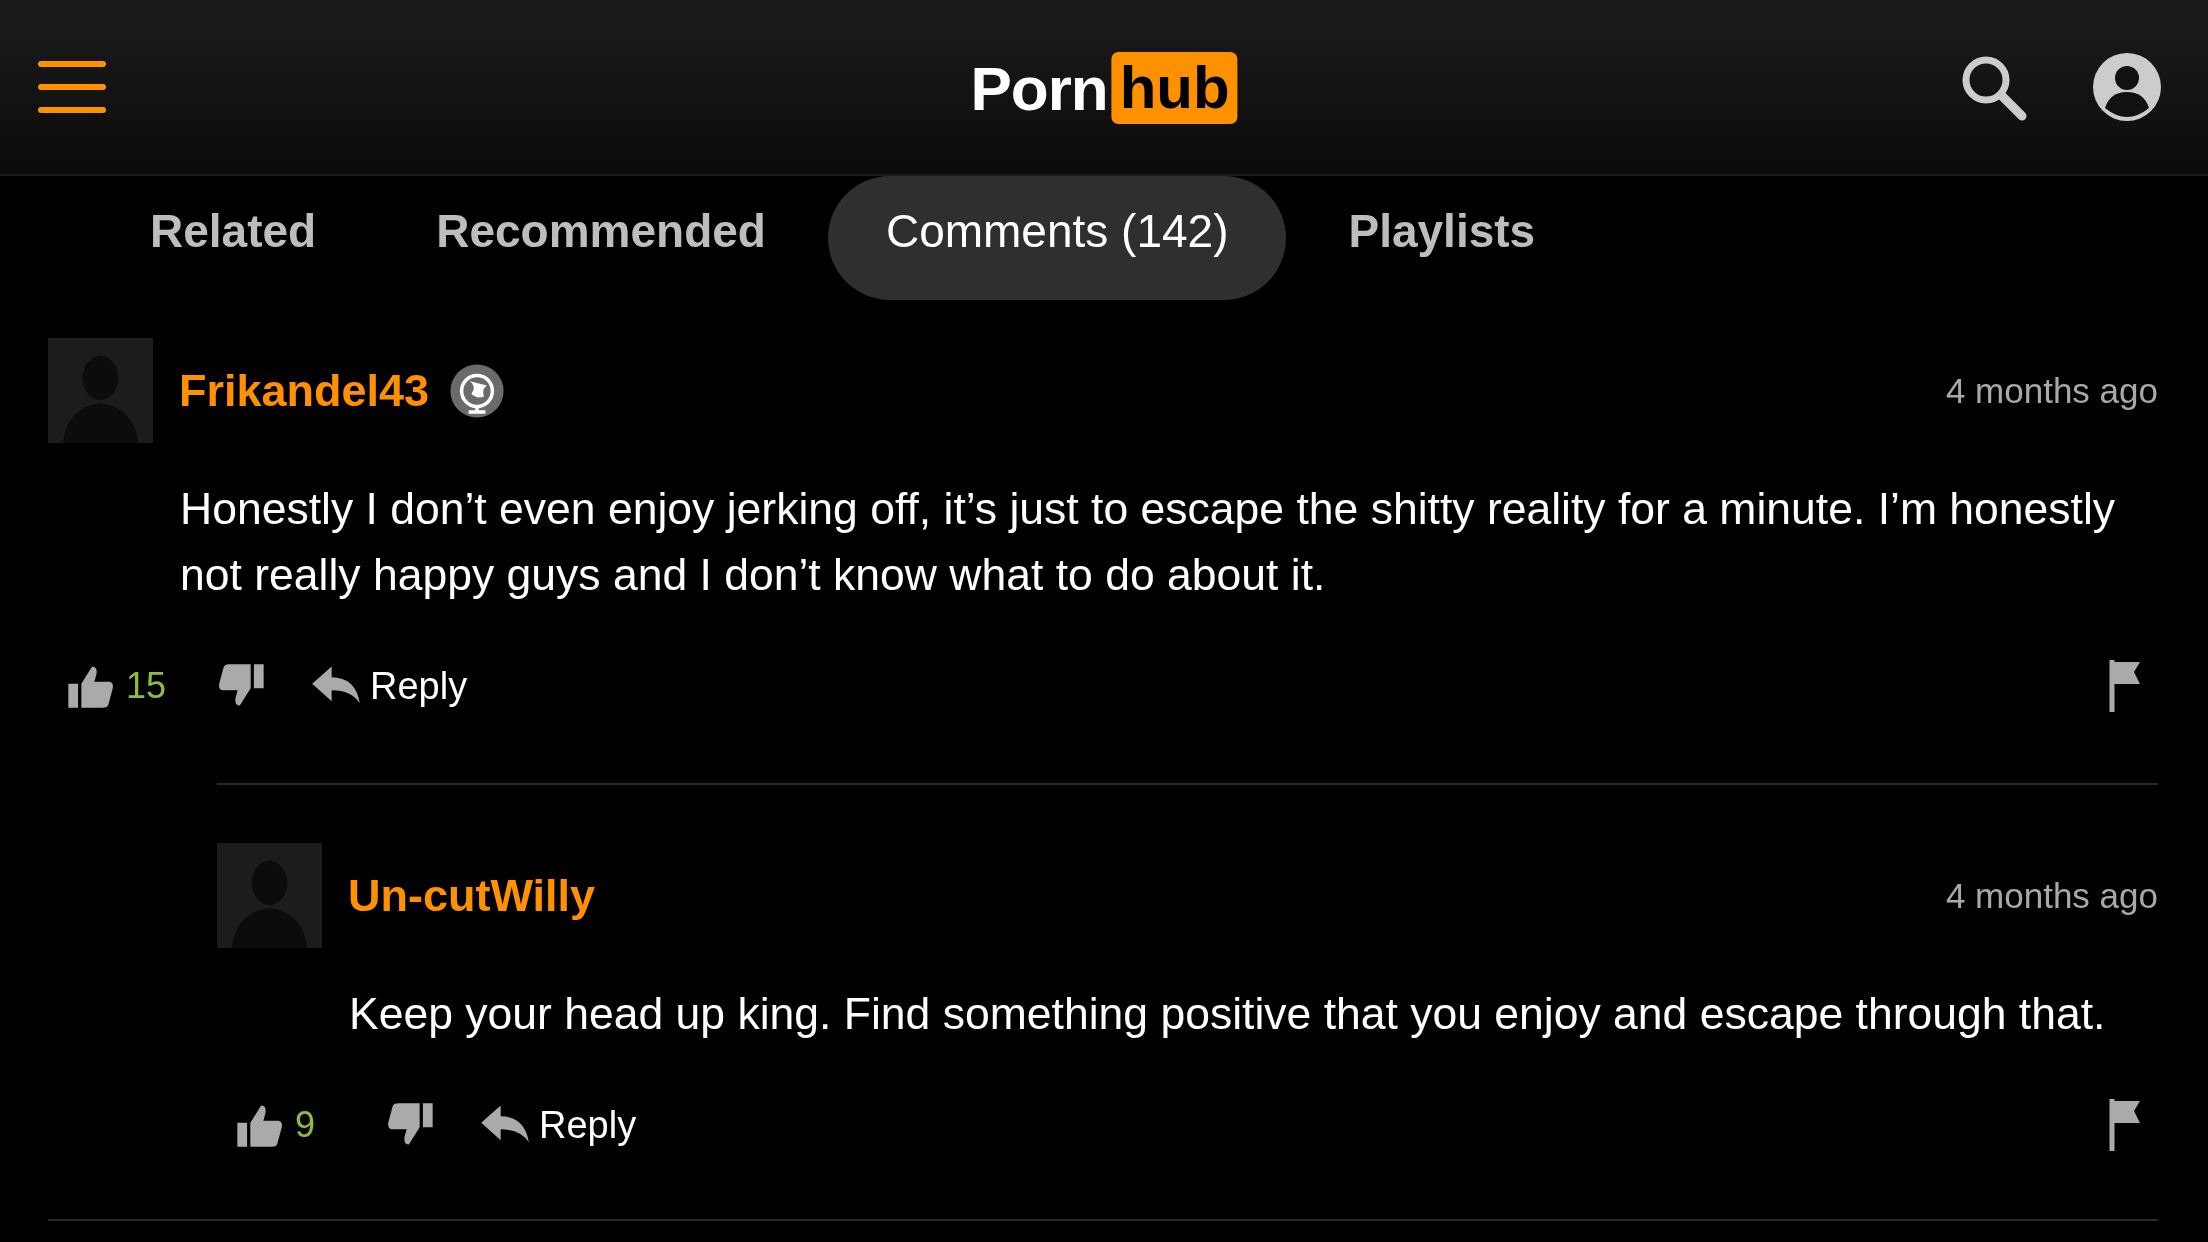  Describe the element at coordinates (472, 895) in the screenshot. I see `username: Un-cutWilly` at that location.